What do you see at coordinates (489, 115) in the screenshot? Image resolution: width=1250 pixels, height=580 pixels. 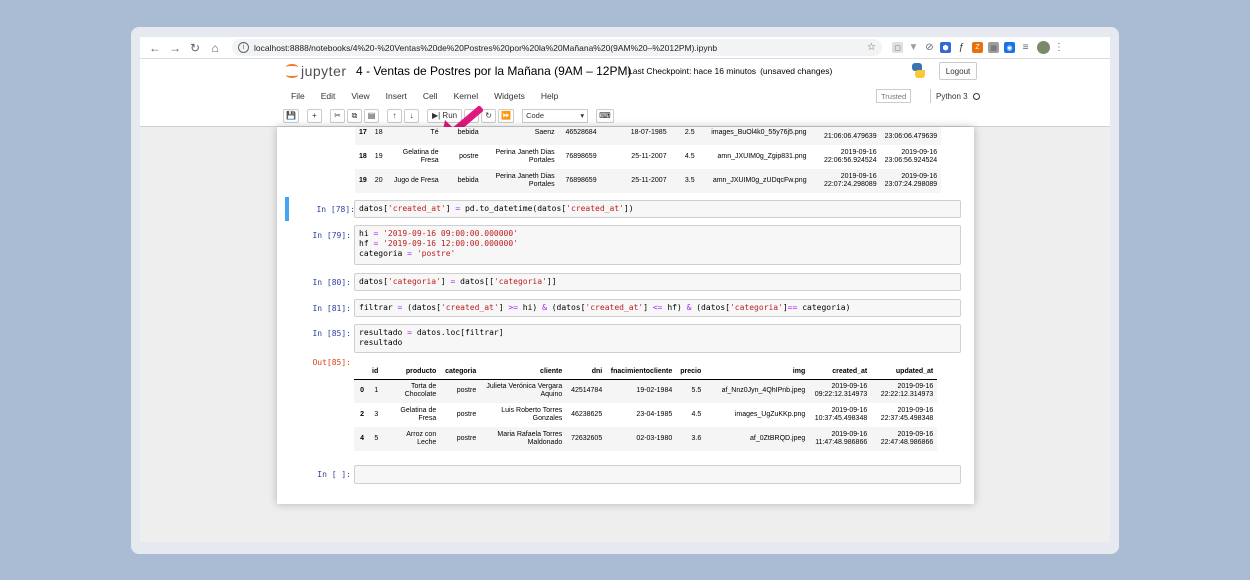 I see `restart-icon: ↻` at bounding box center [489, 115].